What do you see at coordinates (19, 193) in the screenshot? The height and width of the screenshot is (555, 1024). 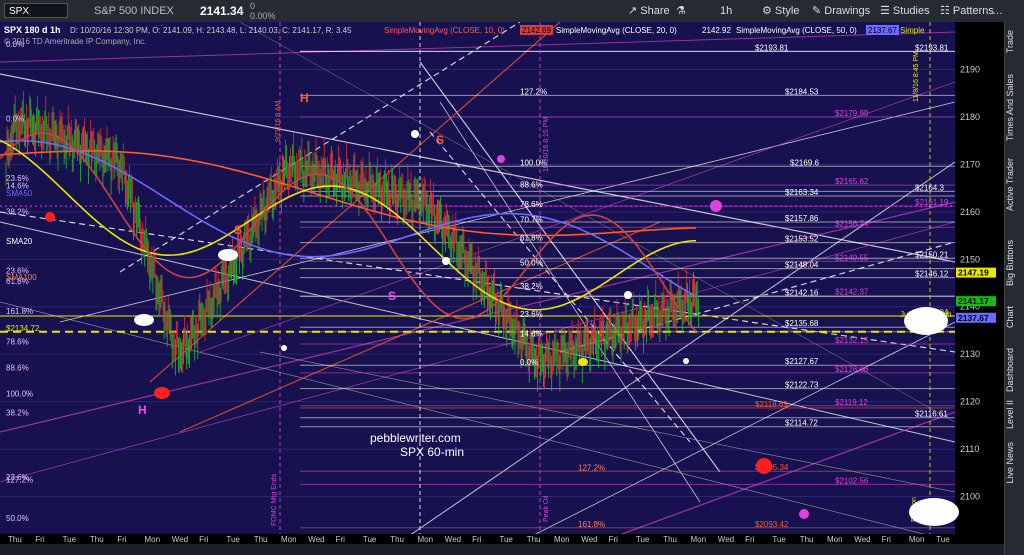 I see `ma-label: SMA50` at bounding box center [19, 193].